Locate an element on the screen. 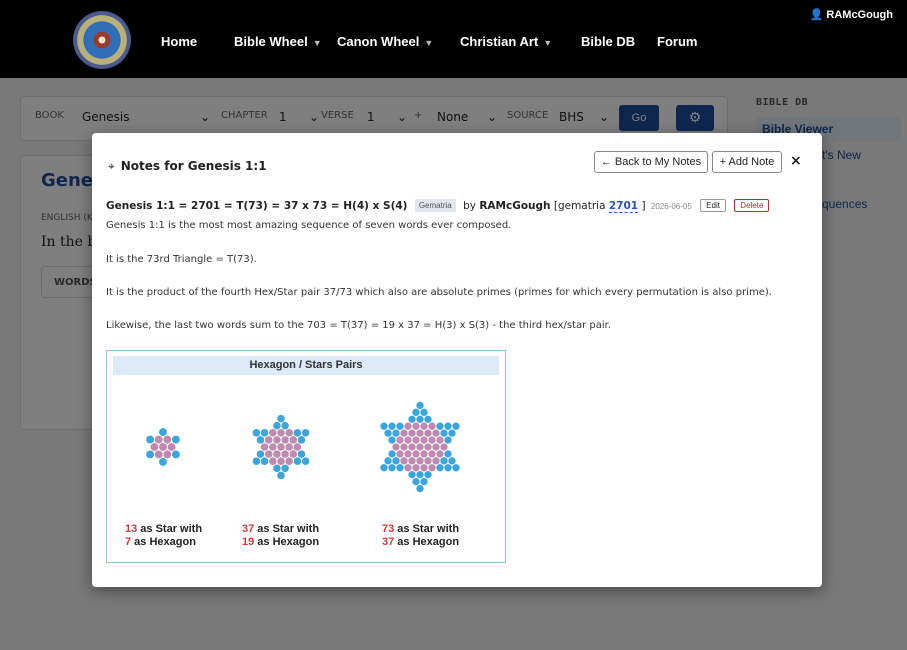 The width and height of the screenshot is (907, 650). figure-caption: 73 as Star with 37 as Hexagon is located at coordinates (421, 535).